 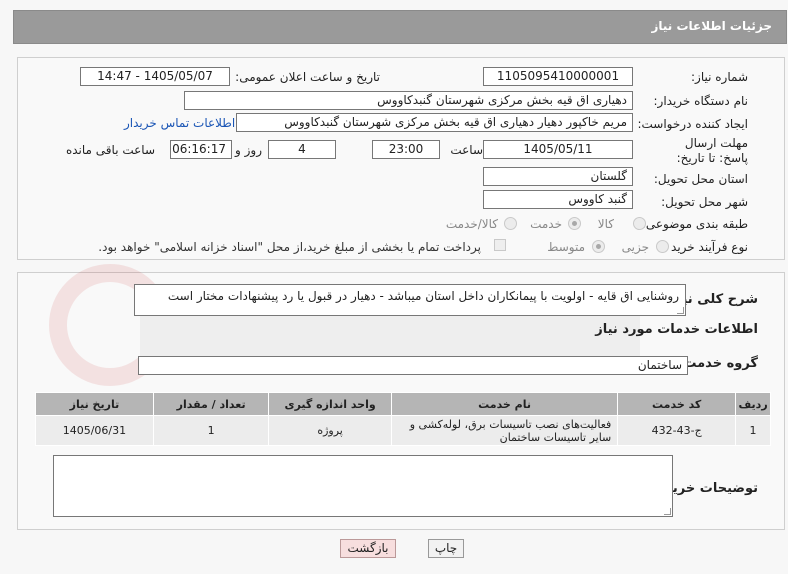 What do you see at coordinates (363, 486) in the screenshot?
I see `buyer-notes-textarea` at bounding box center [363, 486].